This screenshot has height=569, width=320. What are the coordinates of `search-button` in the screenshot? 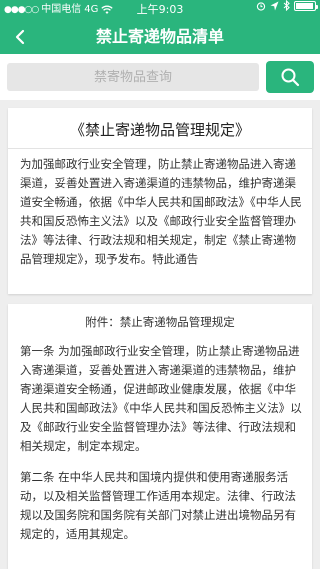 It's located at (290, 77).